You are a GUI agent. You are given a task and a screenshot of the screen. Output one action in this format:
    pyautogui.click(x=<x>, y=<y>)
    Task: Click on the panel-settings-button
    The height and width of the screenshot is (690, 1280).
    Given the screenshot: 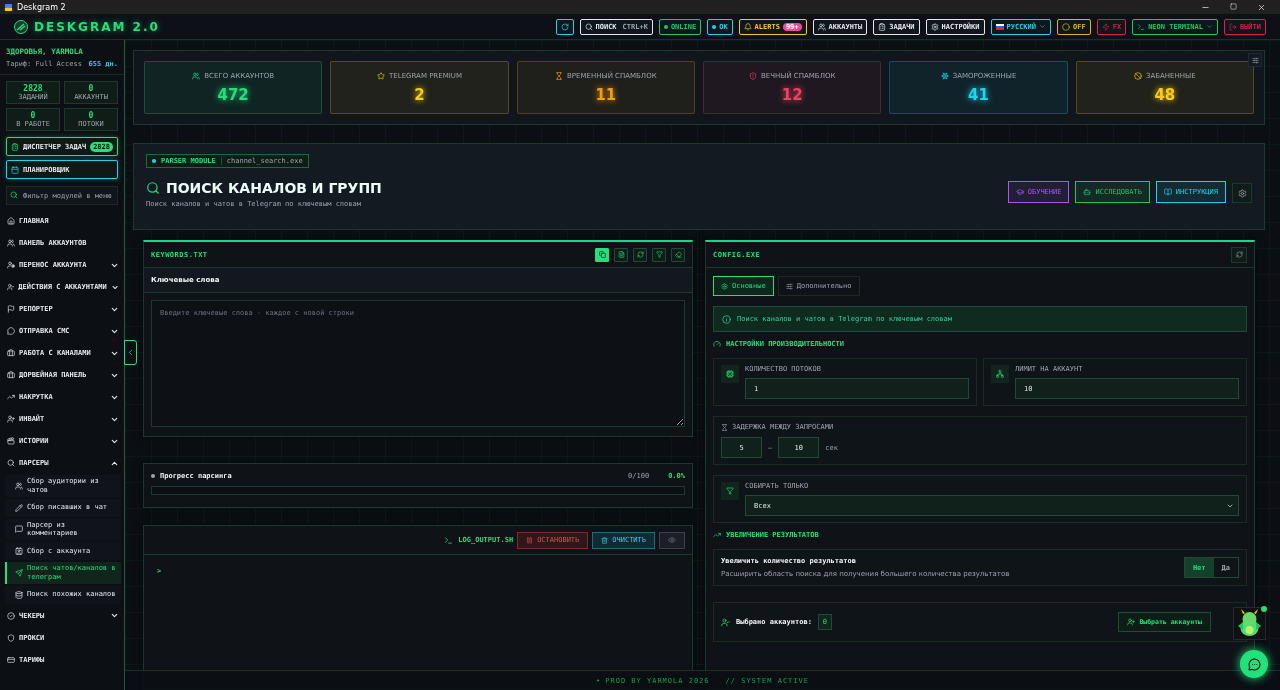 What is the action you would take?
    pyautogui.click(x=1255, y=60)
    